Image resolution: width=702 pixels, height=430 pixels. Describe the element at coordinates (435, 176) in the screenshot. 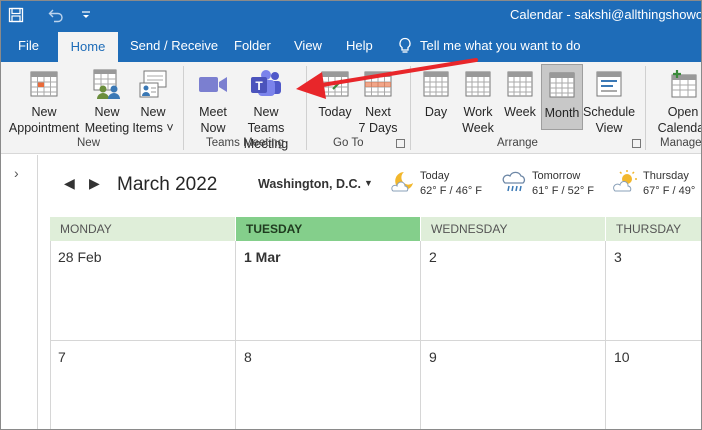

I see `weather-day: Today` at that location.